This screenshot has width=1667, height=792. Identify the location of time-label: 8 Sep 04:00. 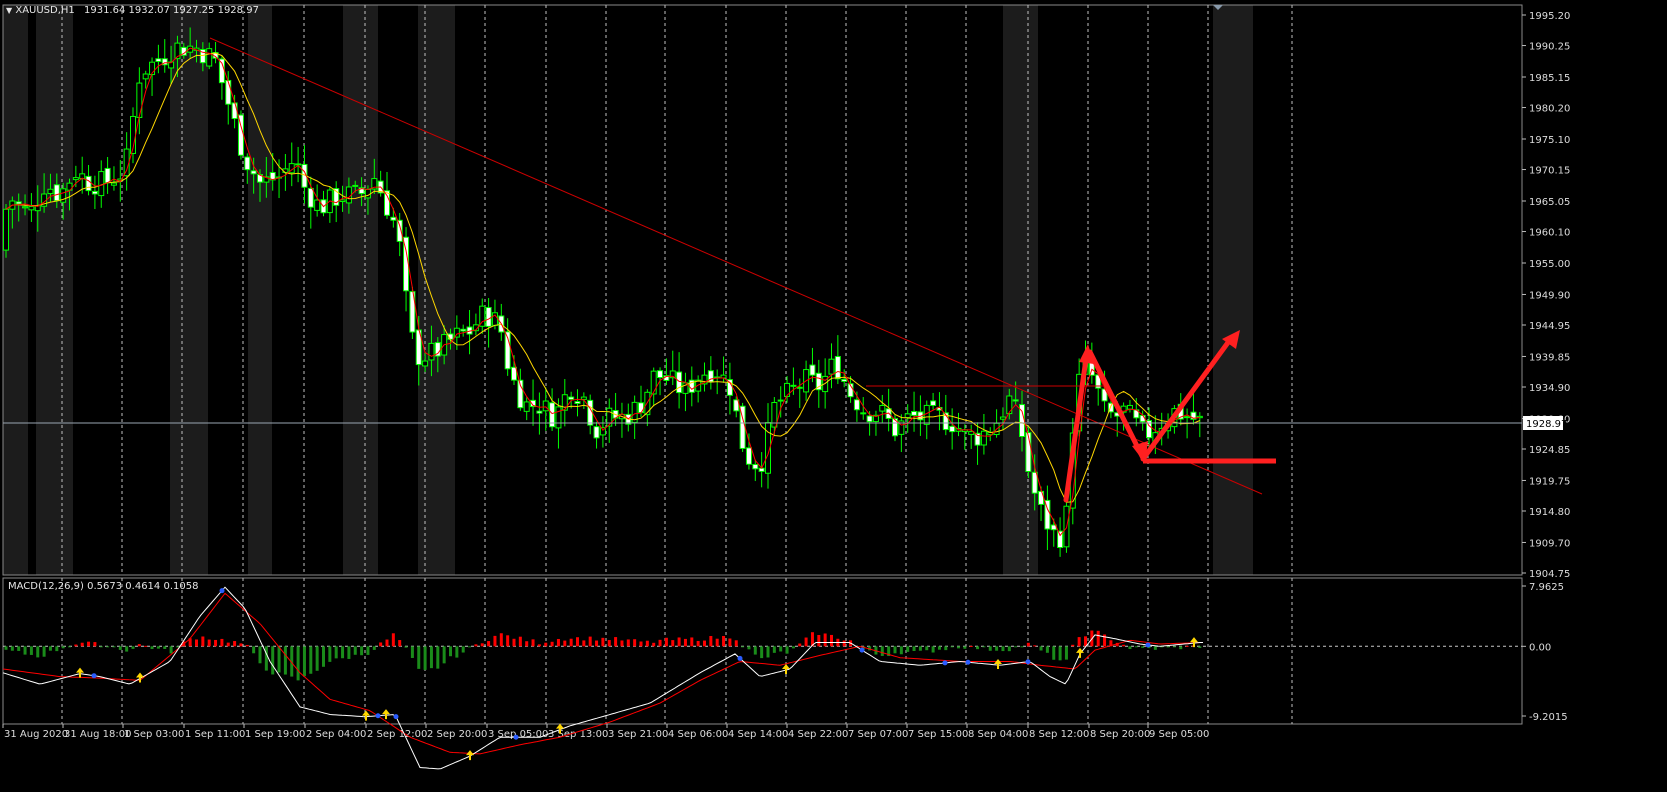
(998, 734).